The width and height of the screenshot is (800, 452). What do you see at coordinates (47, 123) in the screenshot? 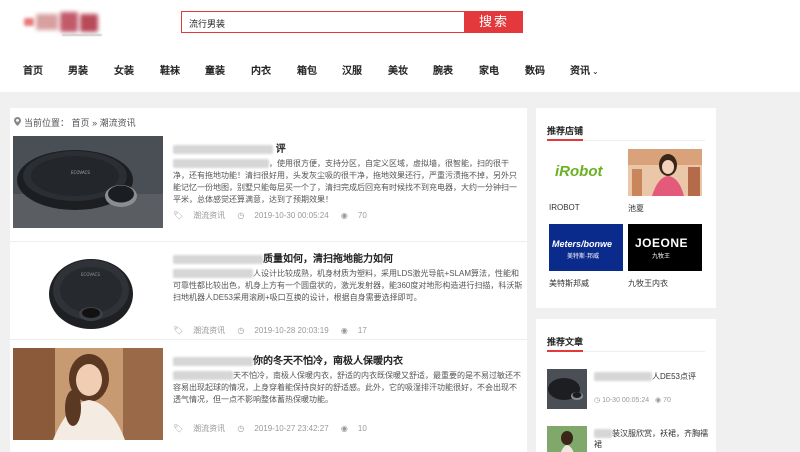
I see `breadcrumb-prefix: 当前位置：` at bounding box center [47, 123].